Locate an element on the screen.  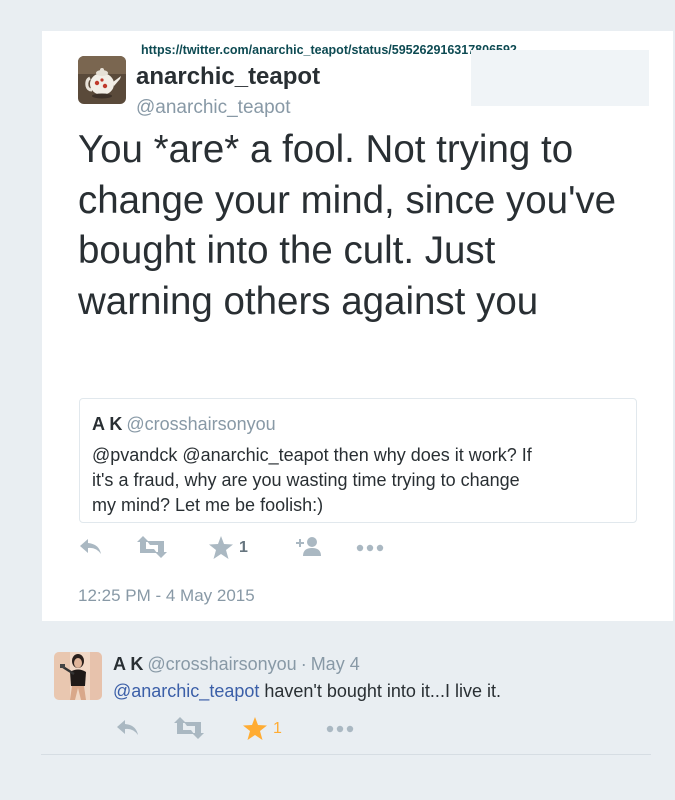
header-placeholder-box is located at coordinates (560, 78).